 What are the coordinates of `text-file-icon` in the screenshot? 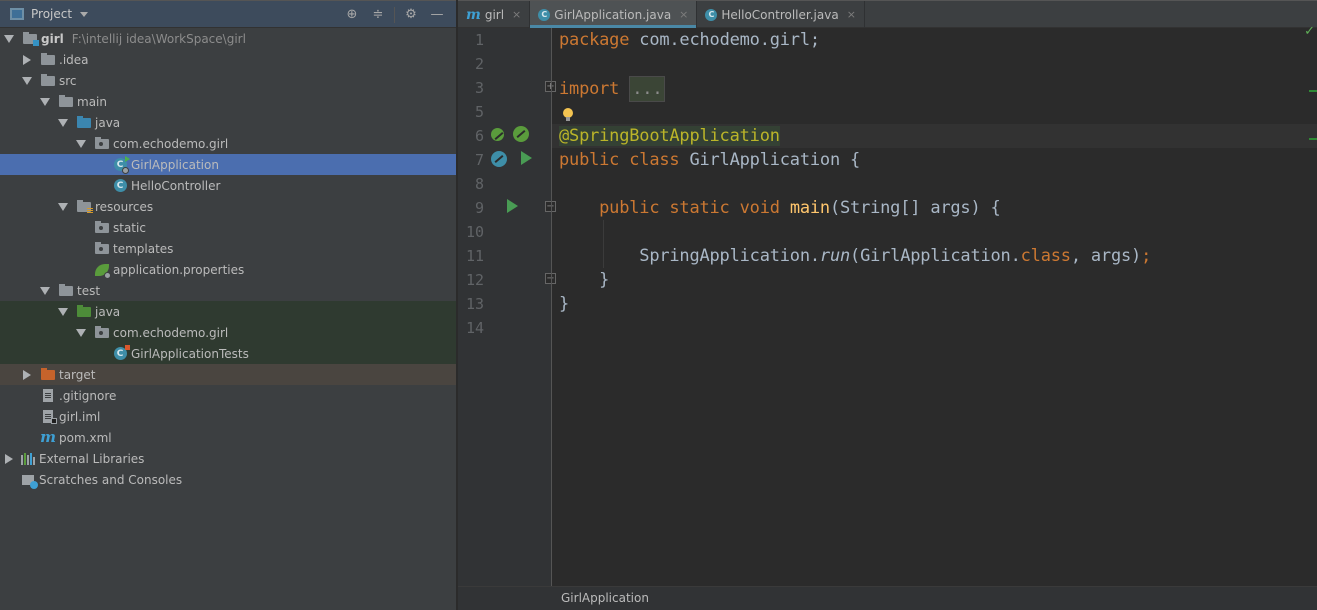 It's located at (48, 396).